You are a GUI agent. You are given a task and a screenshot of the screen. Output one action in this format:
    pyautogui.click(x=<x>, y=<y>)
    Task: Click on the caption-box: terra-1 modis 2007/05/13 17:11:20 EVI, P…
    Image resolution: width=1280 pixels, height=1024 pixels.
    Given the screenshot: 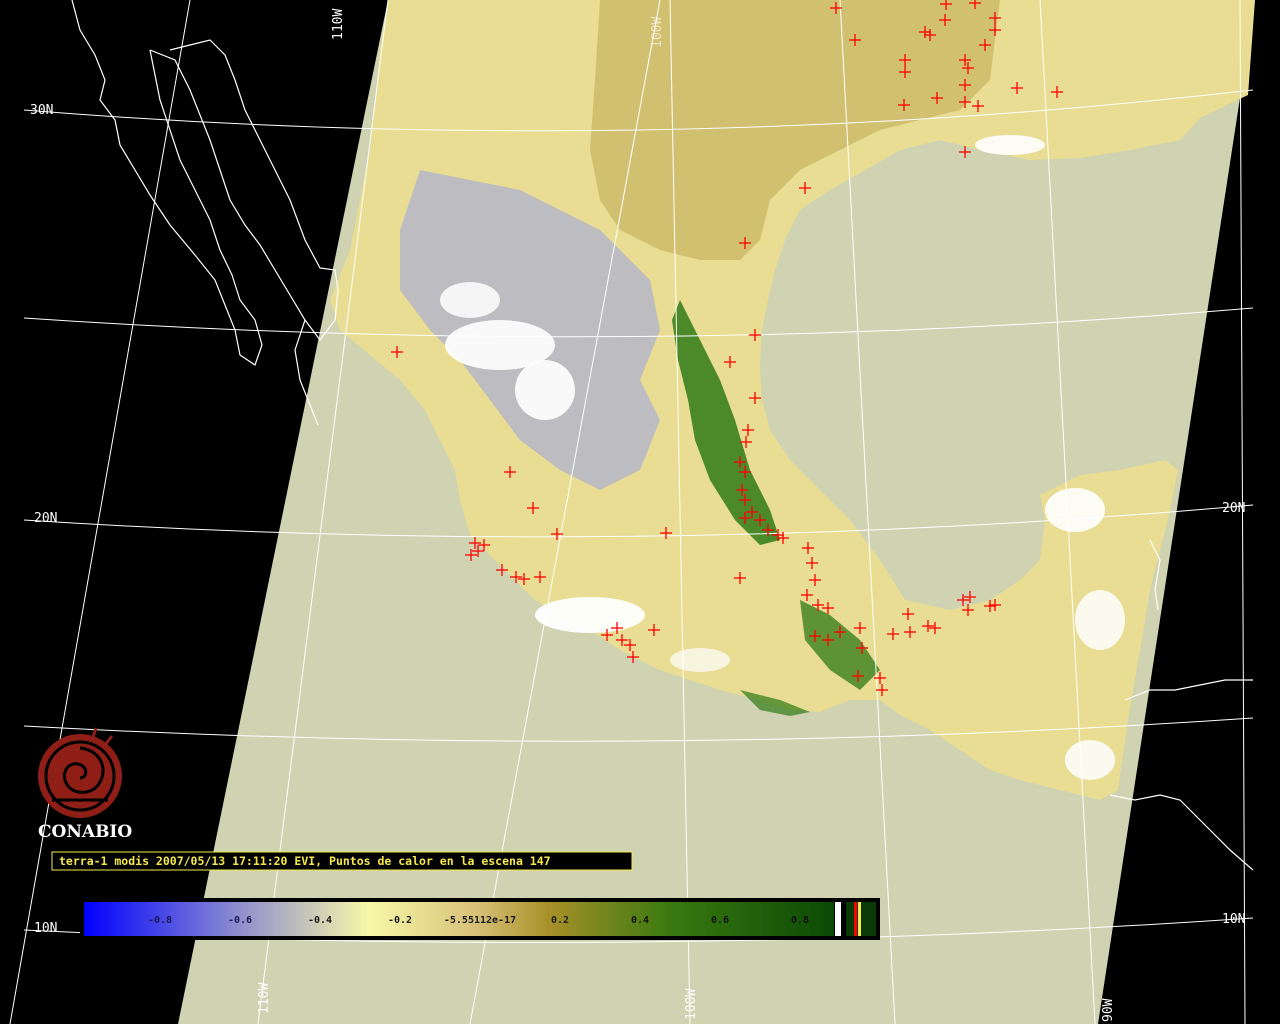 What is the action you would take?
    pyautogui.click(x=342, y=861)
    